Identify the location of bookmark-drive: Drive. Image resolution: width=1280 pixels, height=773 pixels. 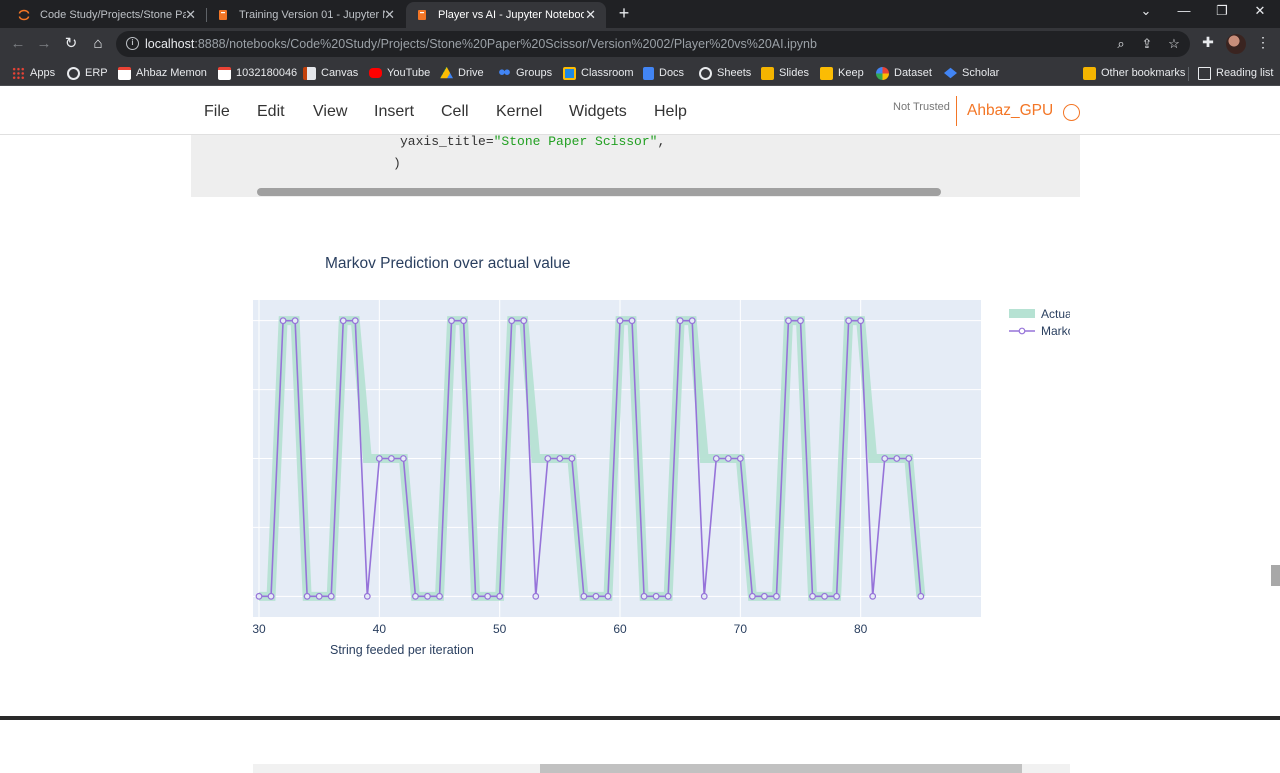
(462, 73).